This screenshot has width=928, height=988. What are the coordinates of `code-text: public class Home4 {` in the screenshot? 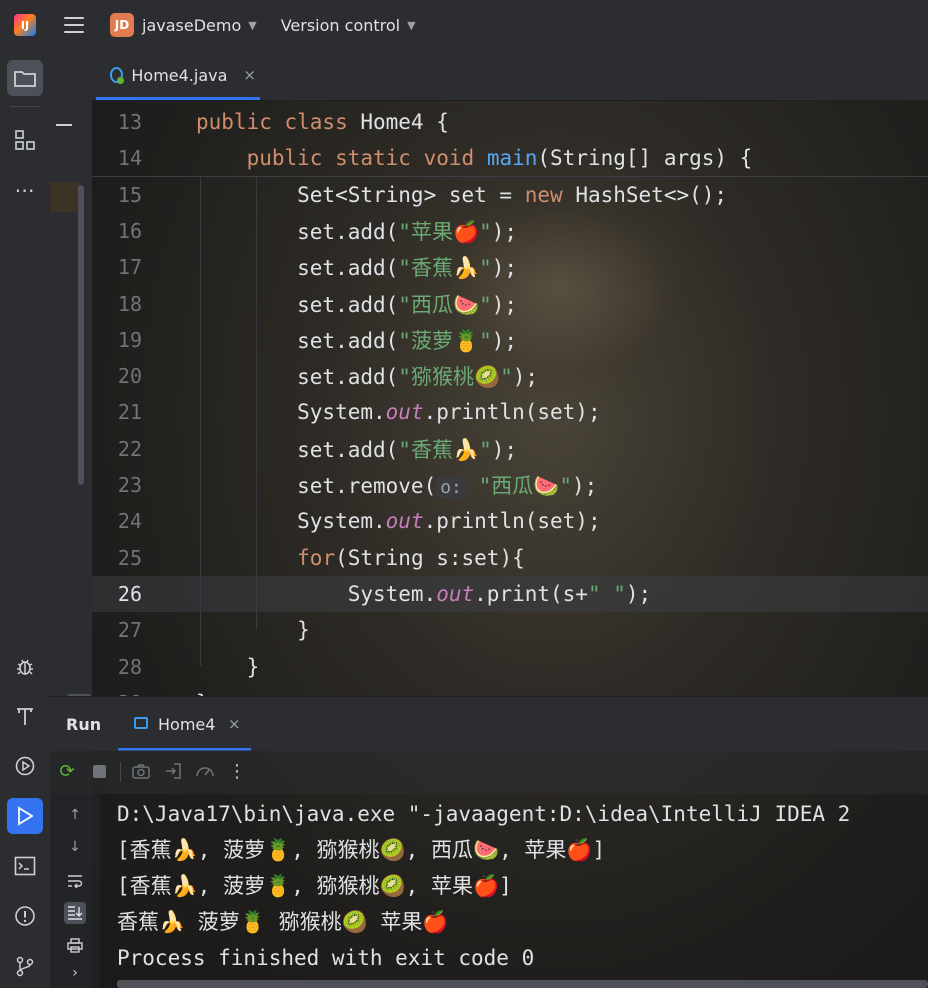 It's located at (322, 122).